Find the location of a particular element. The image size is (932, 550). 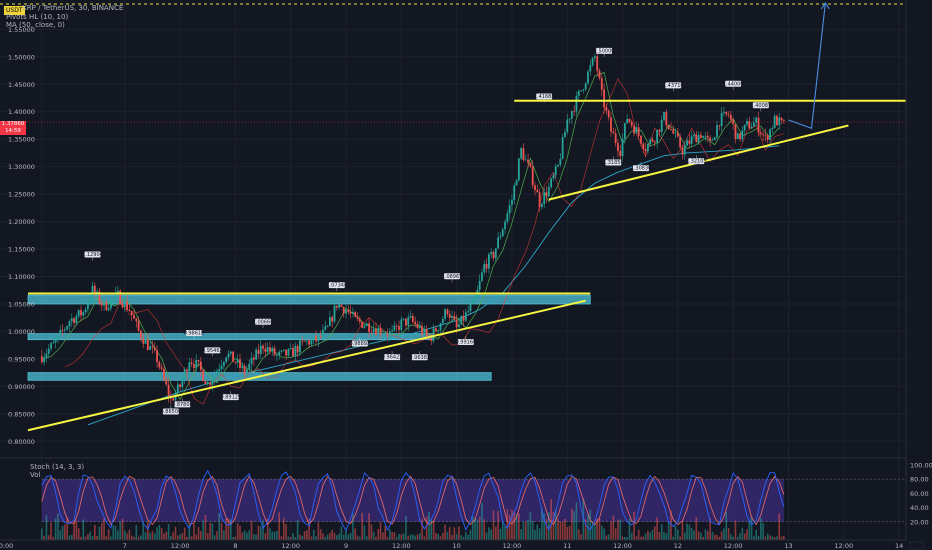

pivot-label: 1.50000 is located at coordinates (604, 51).